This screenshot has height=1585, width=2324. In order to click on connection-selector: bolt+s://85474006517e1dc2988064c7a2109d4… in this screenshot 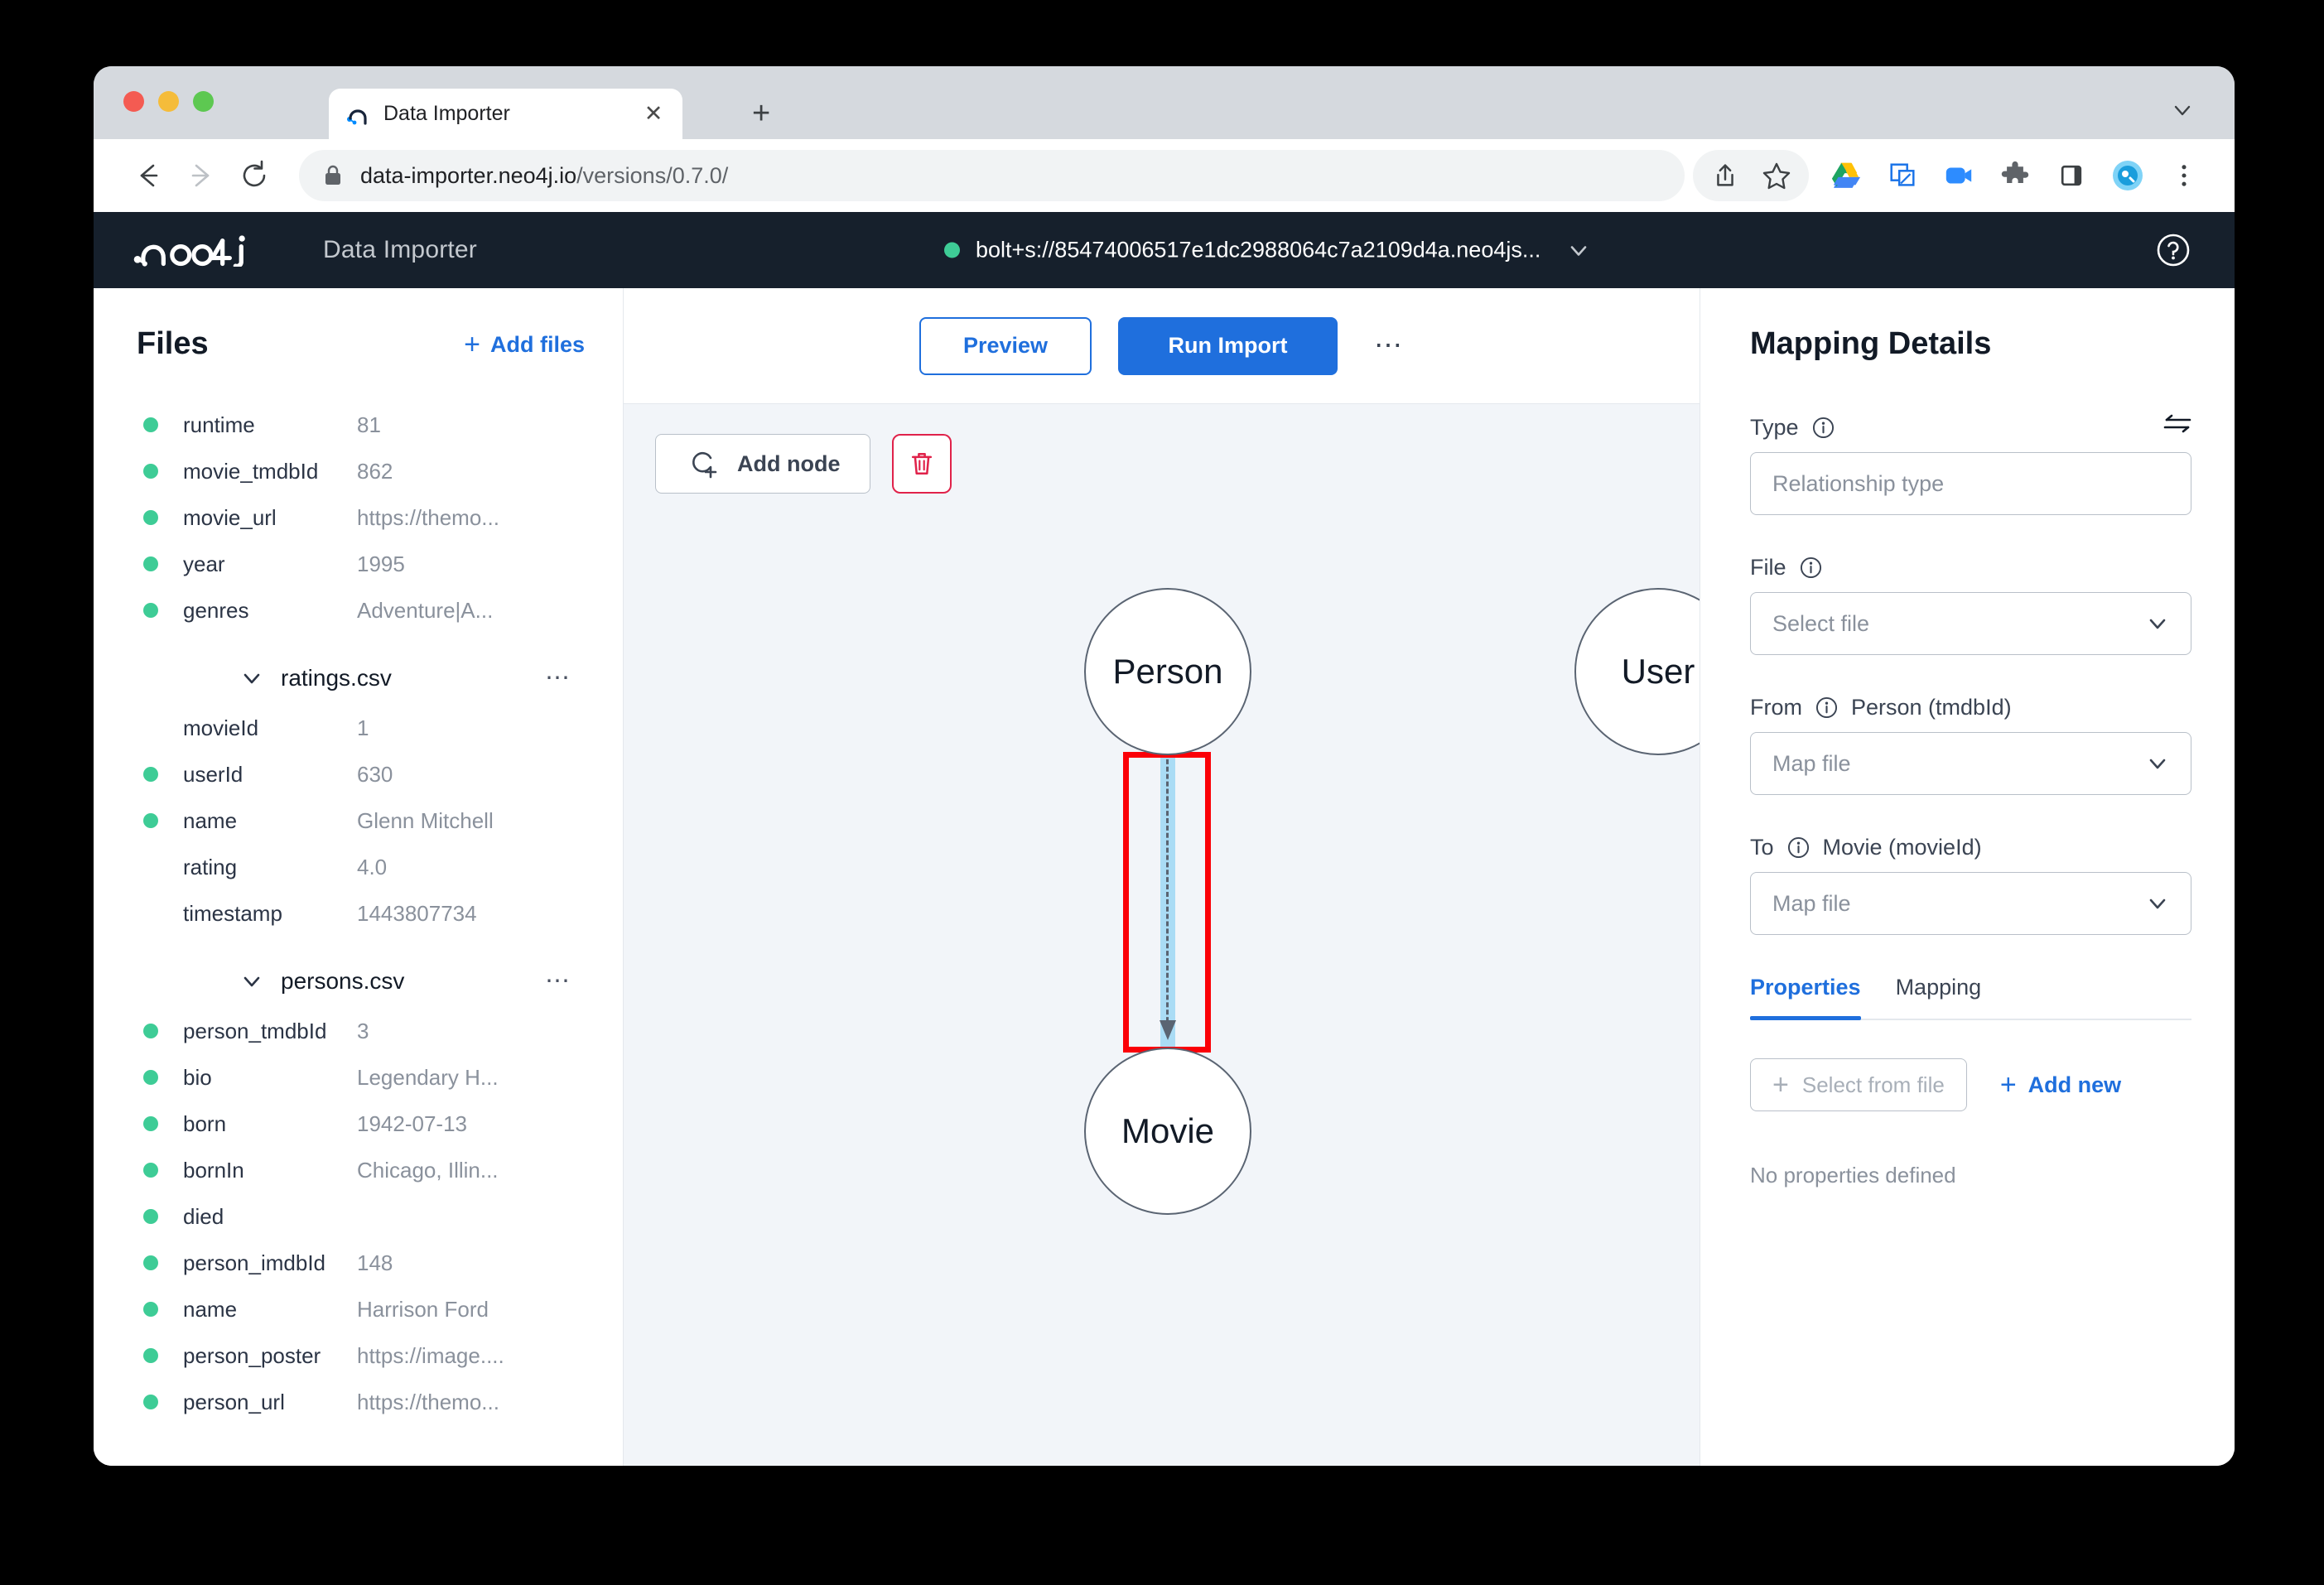, I will do `click(1266, 250)`.